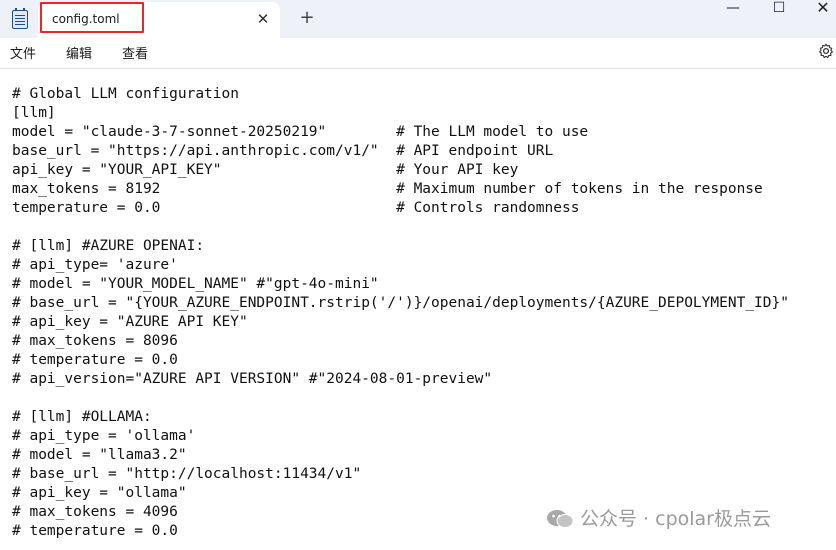  I want to click on title-bar: config.toml ✕ + — ☐ ✕, so click(418, 19).